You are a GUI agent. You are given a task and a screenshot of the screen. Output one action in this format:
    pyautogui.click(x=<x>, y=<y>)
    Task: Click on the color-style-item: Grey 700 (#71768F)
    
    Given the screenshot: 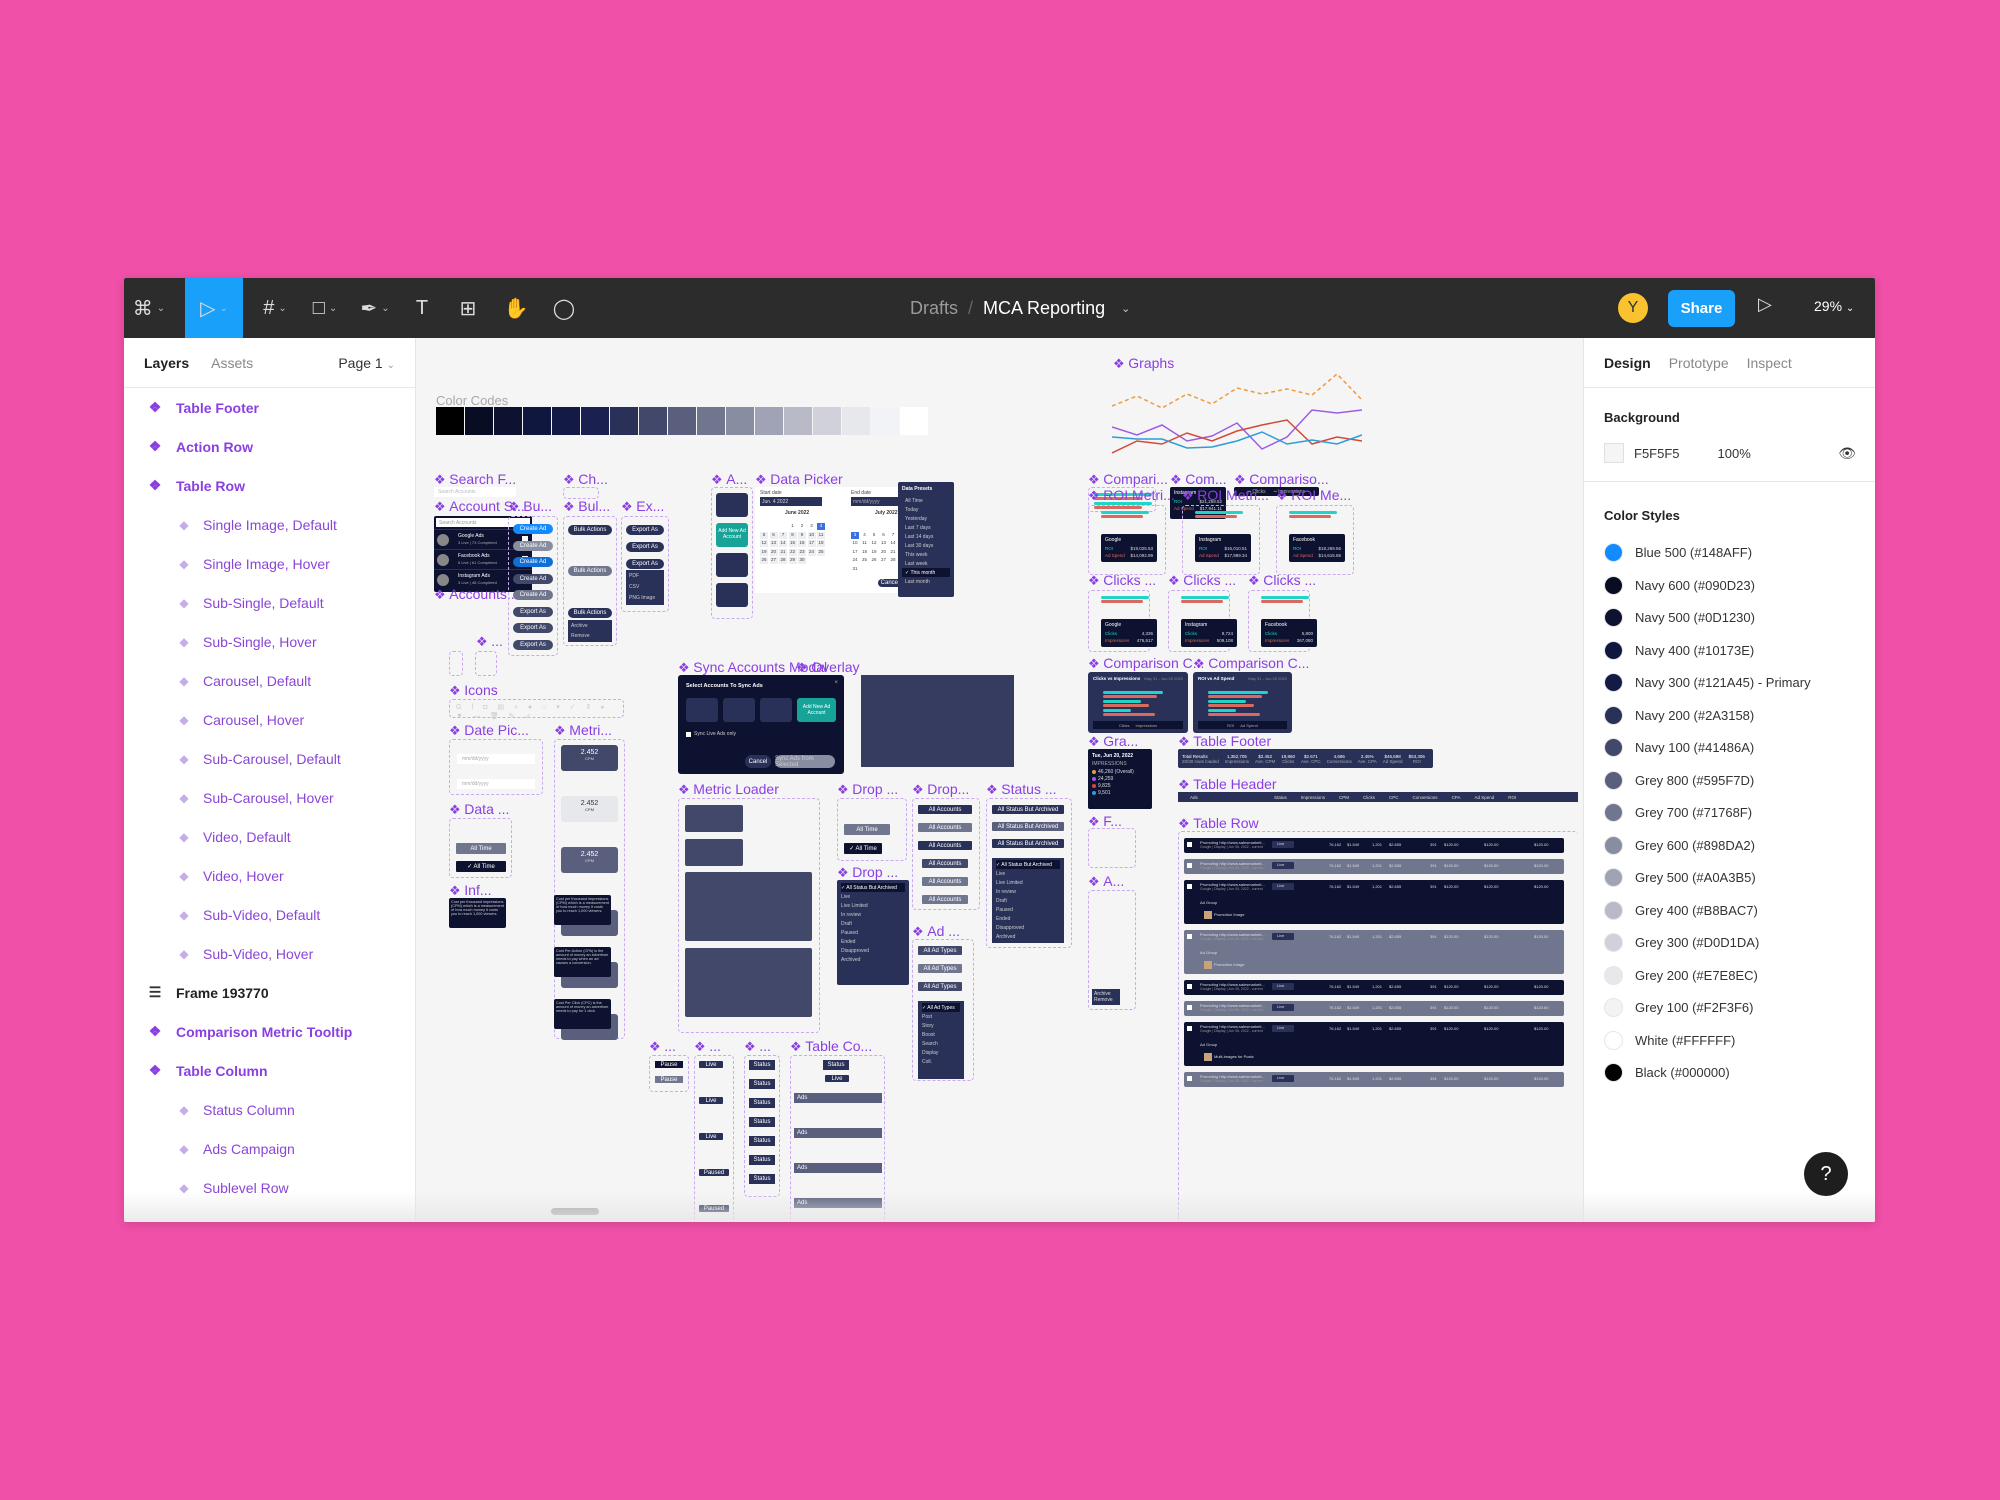 What is the action you would take?
    pyautogui.click(x=1678, y=812)
    